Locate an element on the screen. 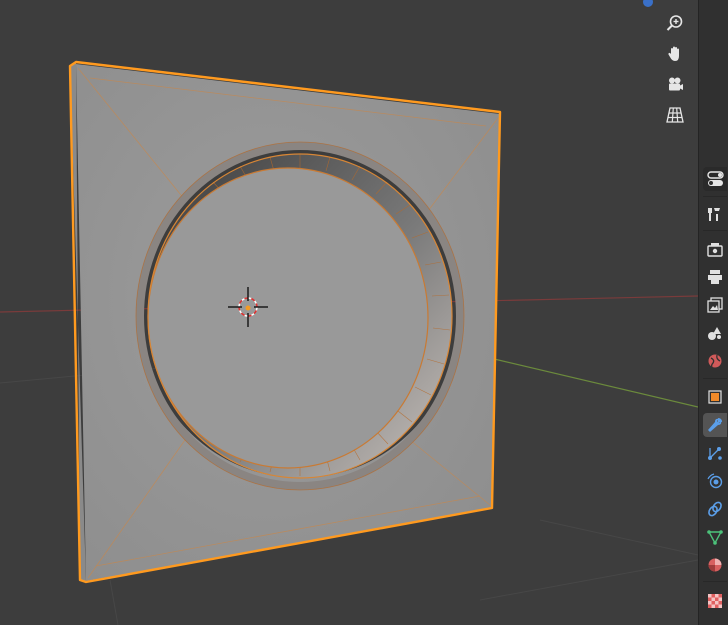  gizmo-axis-dot is located at coordinates (648, 3).